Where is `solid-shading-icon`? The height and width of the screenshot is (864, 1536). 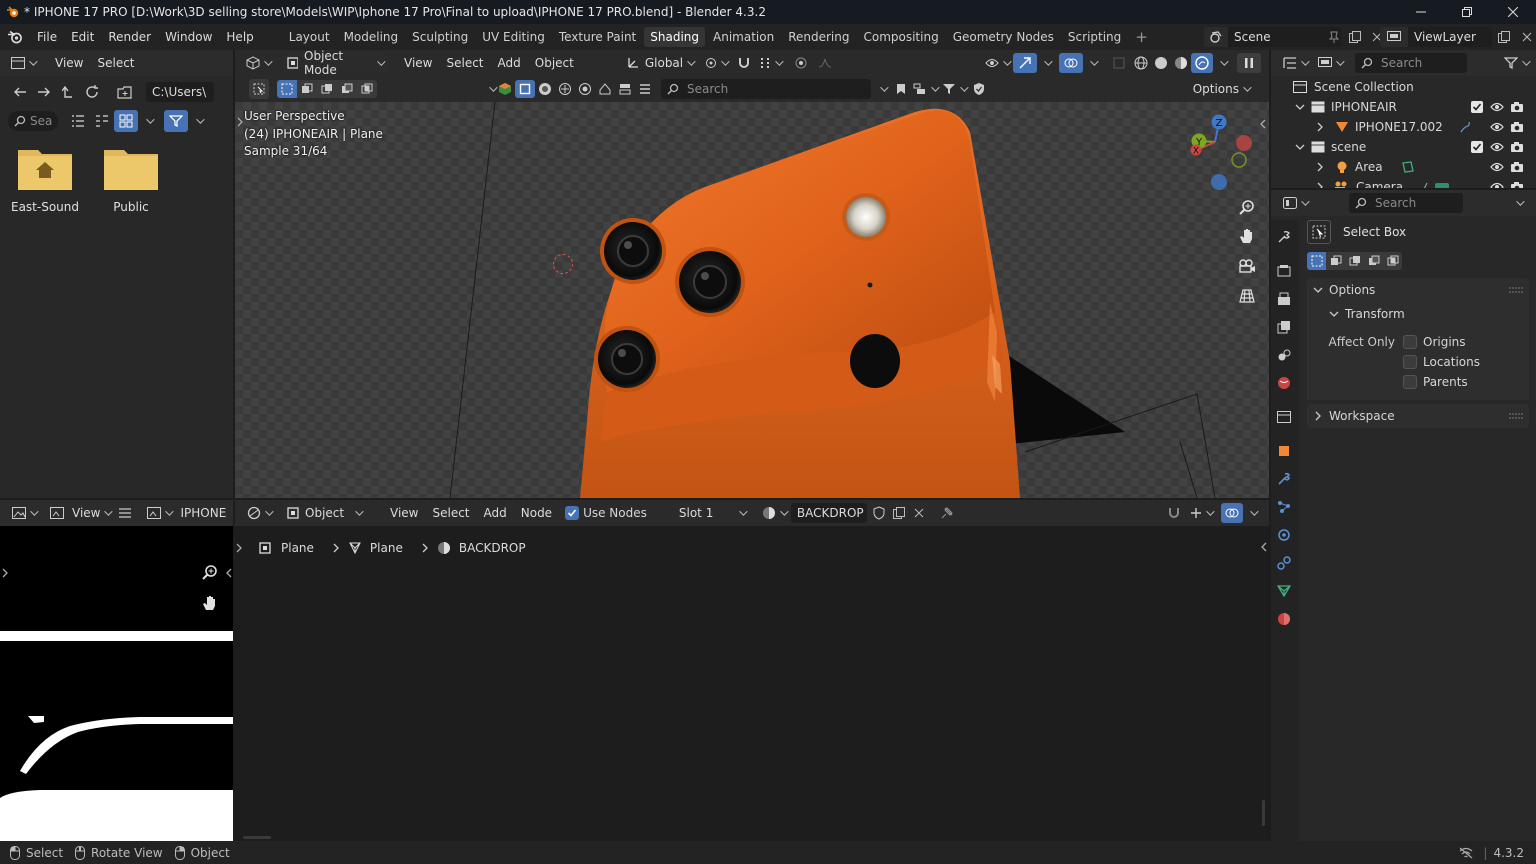
solid-shading-icon is located at coordinates (1161, 63).